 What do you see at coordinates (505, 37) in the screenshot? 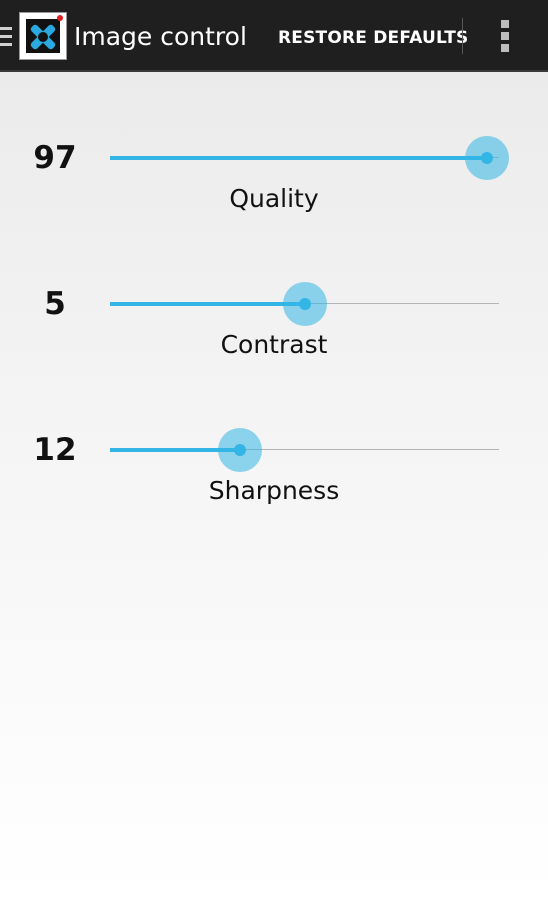
I see `overflow-menu-icon` at bounding box center [505, 37].